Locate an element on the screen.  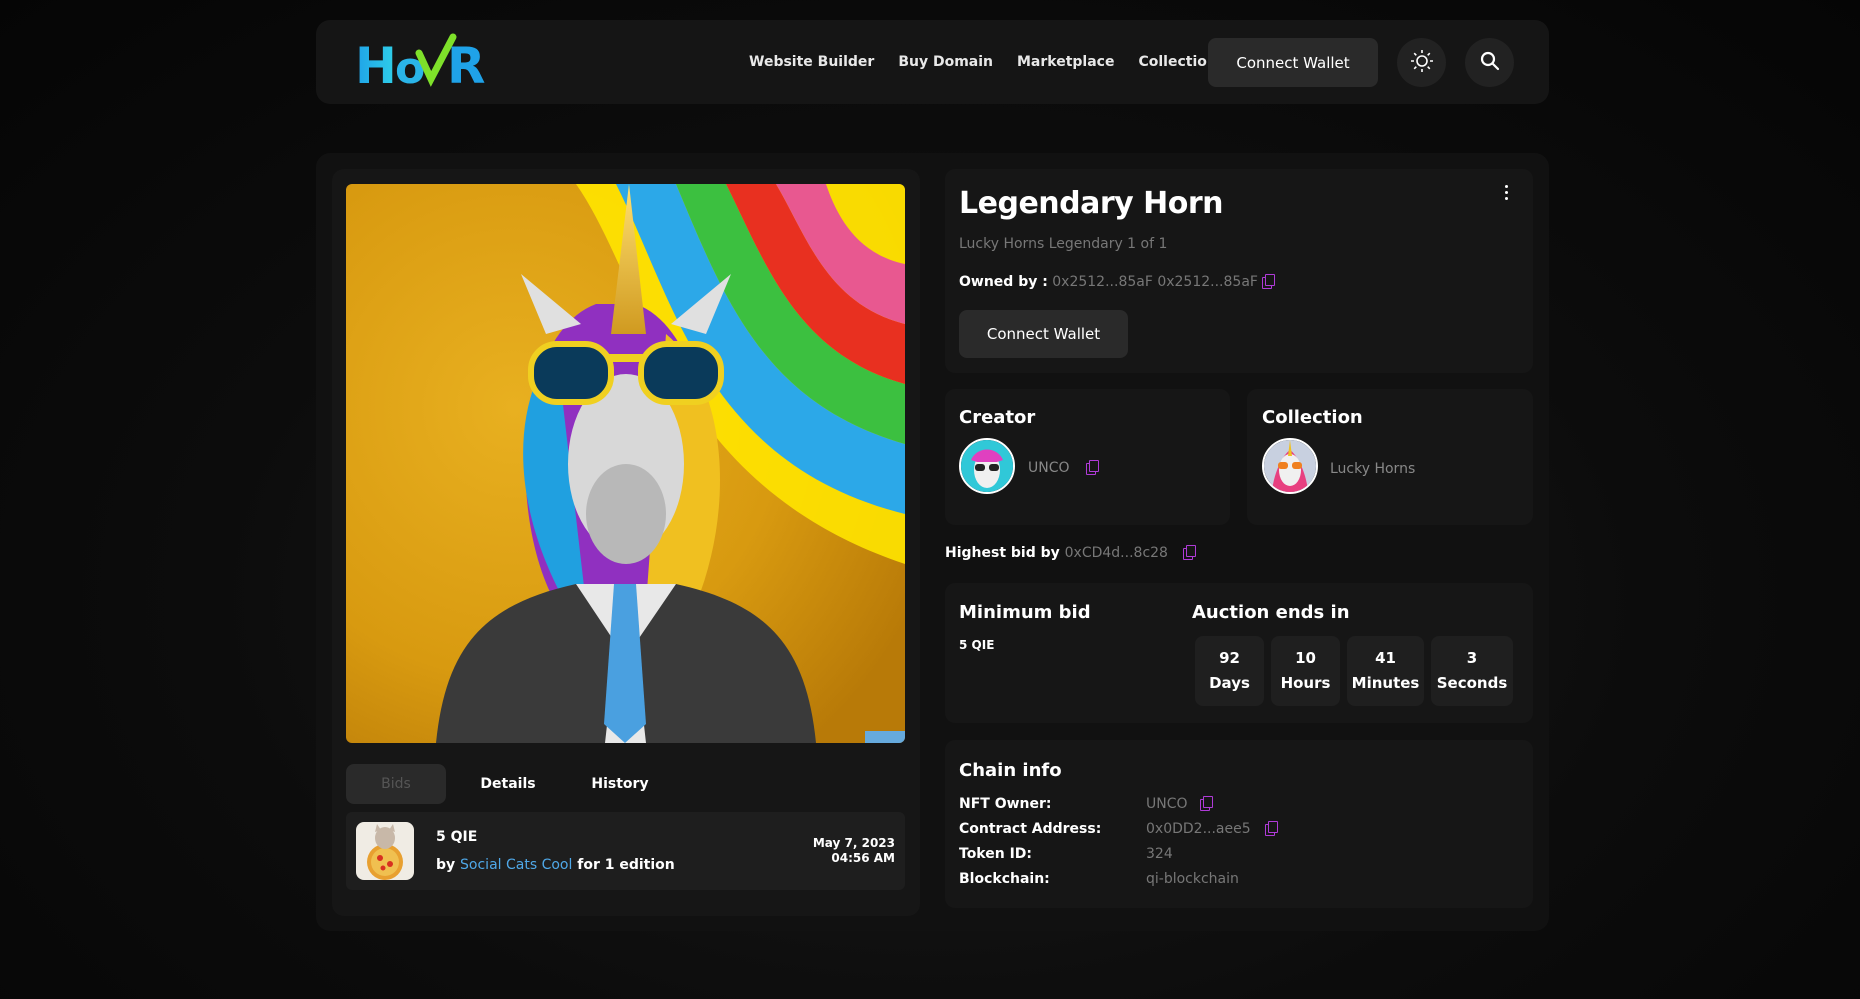
timer-minutes: 41 Minutes is located at coordinates (1385, 671).